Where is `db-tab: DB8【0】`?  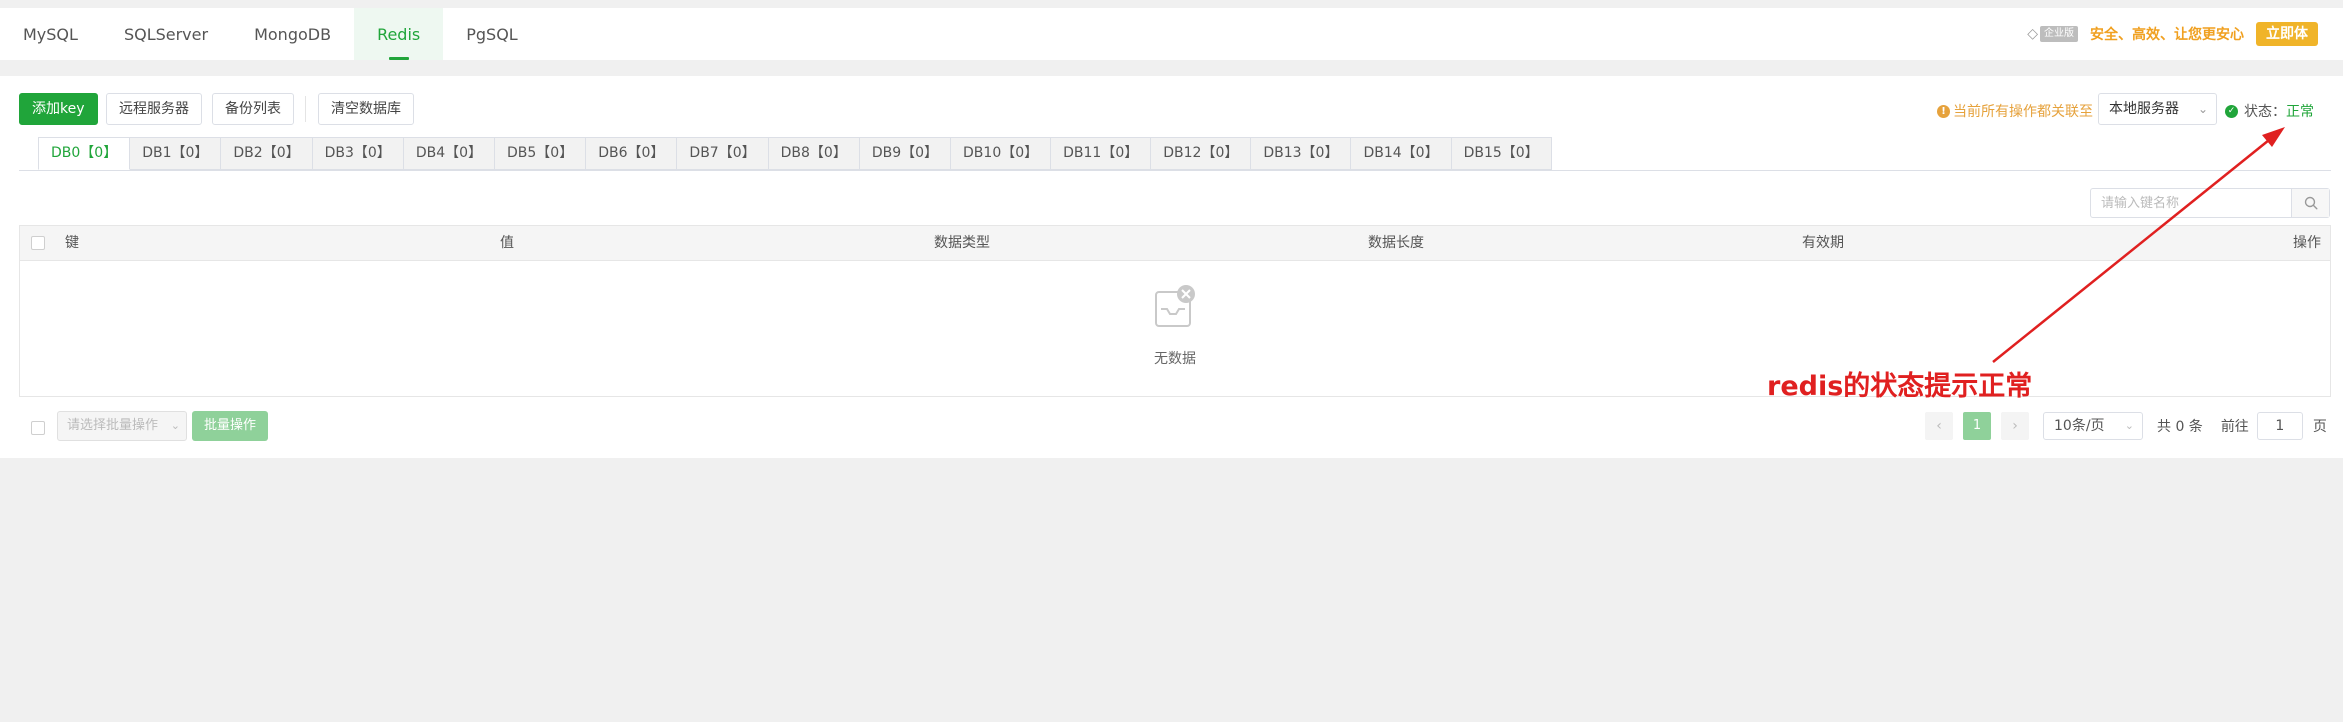
db-tab: DB8【0】 is located at coordinates (814, 153).